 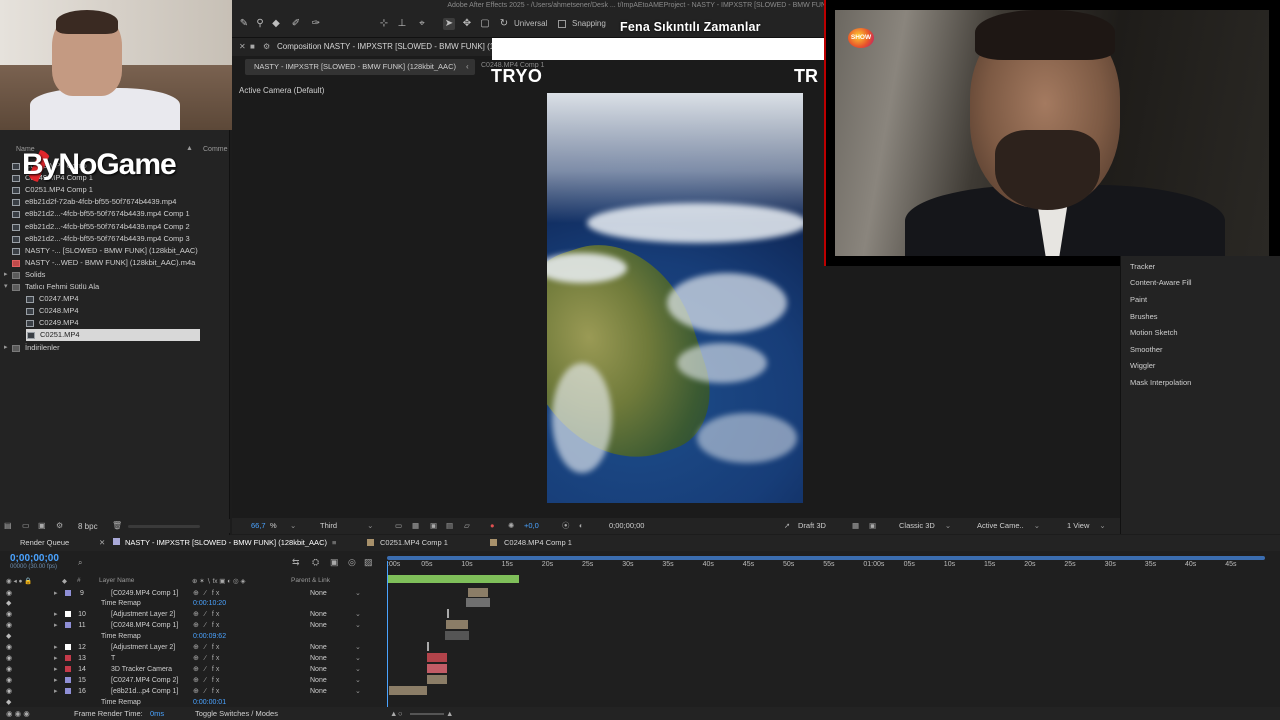 I want to click on project-item: C0249.MP4, so click(x=115, y=323).